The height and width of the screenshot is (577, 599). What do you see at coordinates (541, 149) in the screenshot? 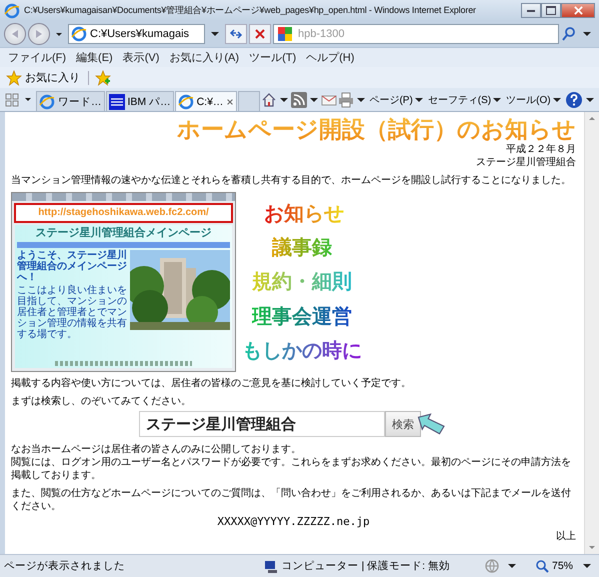
I see `date-text: 平成２２年８月` at bounding box center [541, 149].